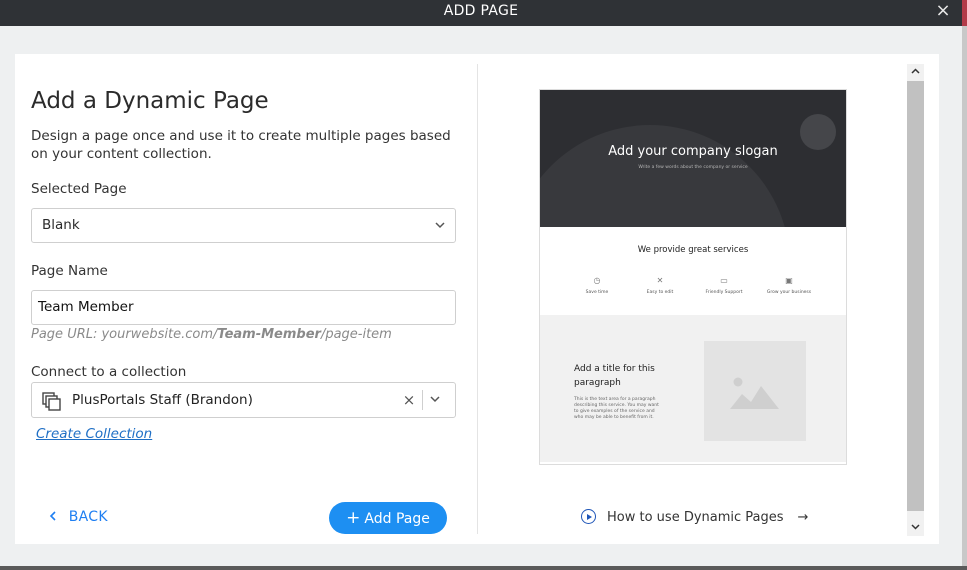  What do you see at coordinates (693, 151) in the screenshot?
I see `preview-slogan: Add your company slogan` at bounding box center [693, 151].